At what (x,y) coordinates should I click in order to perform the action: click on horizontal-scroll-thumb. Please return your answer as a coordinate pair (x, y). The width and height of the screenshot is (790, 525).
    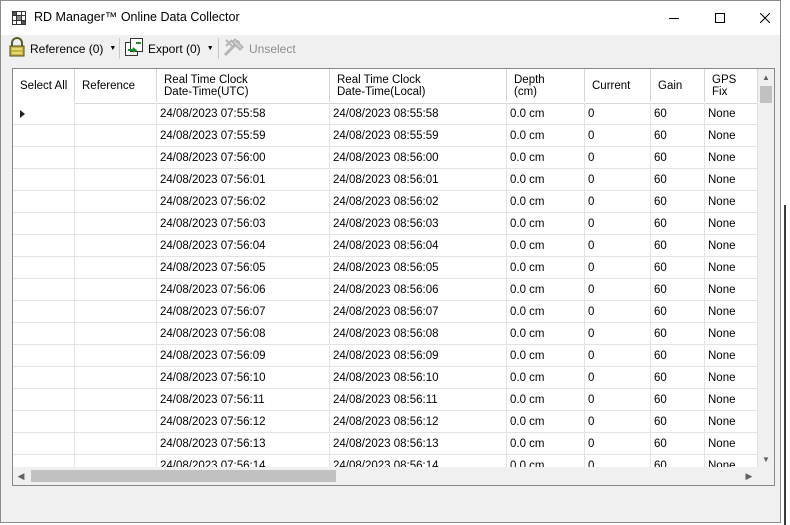
    Looking at the image, I should click on (183, 476).